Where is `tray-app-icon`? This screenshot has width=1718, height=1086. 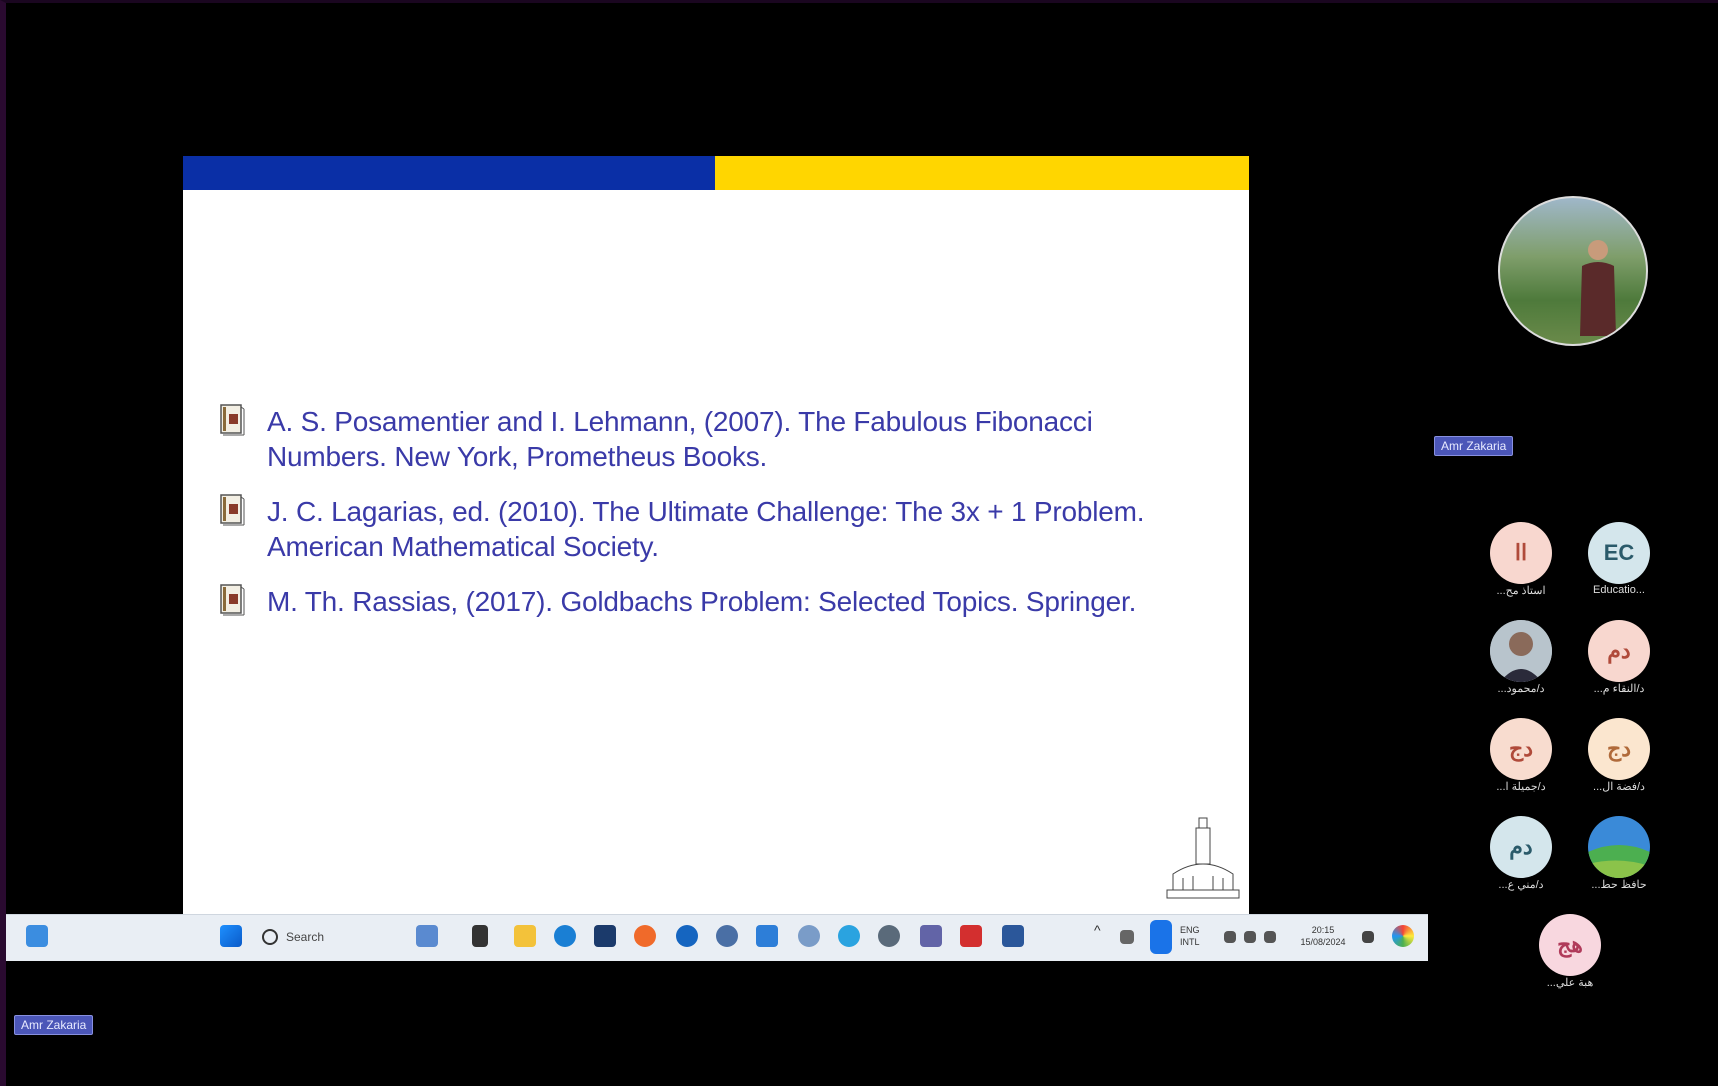
tray-app-icon is located at coordinates (1127, 937).